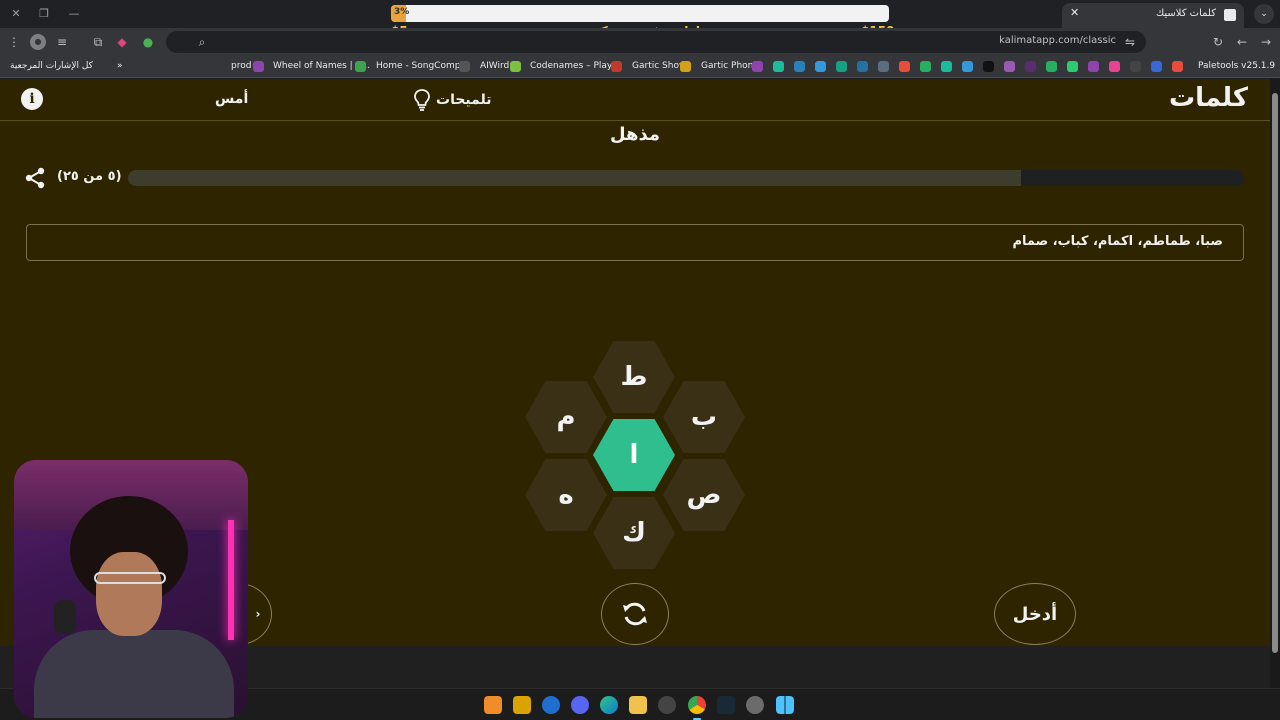 Image resolution: width=1280 pixels, height=720 pixels. I want to click on bookmark-gartic-show: Gartic Show, so click(659, 66).